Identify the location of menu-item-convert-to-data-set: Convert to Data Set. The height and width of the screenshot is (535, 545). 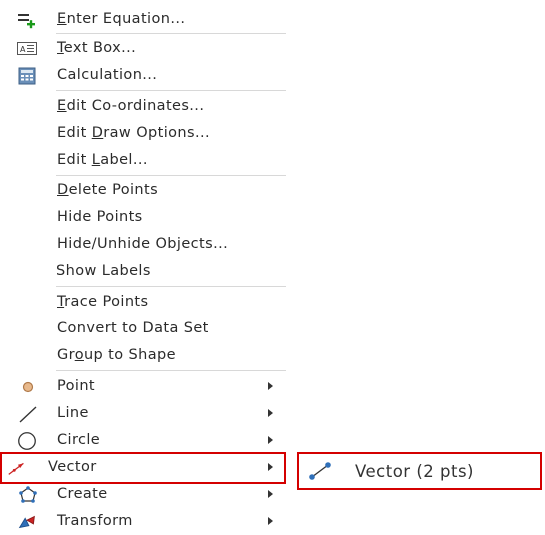
(145, 329).